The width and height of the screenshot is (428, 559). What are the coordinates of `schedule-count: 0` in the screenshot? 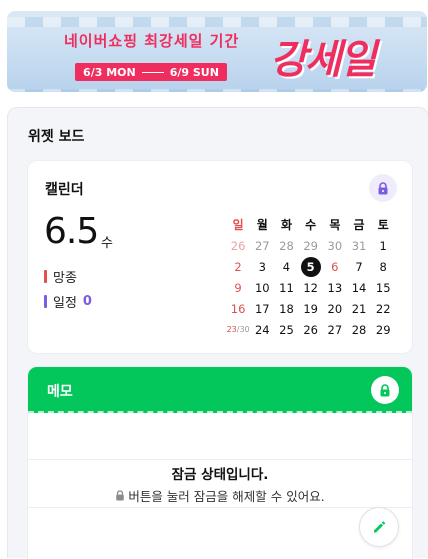 It's located at (87, 301).